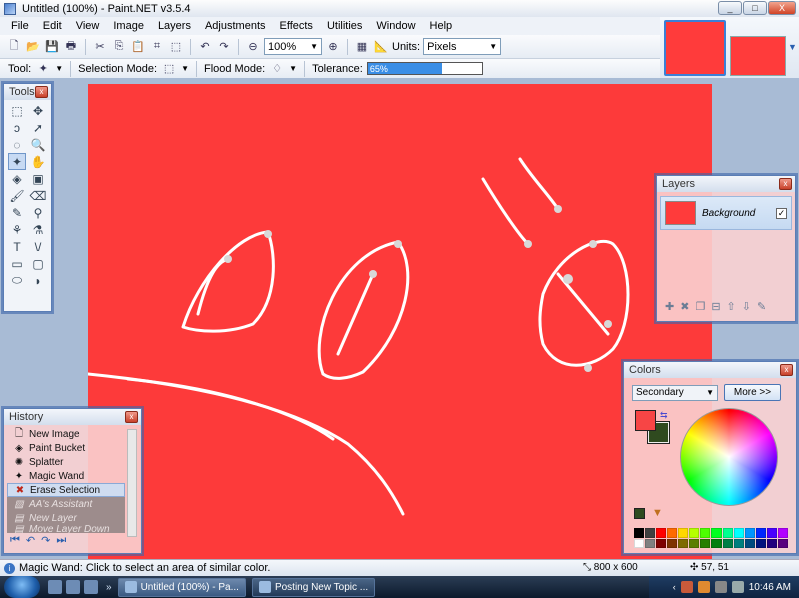 The image size is (799, 598). Describe the element at coordinates (176, 47) in the screenshot. I see `deselect-icon: ⬚` at that location.